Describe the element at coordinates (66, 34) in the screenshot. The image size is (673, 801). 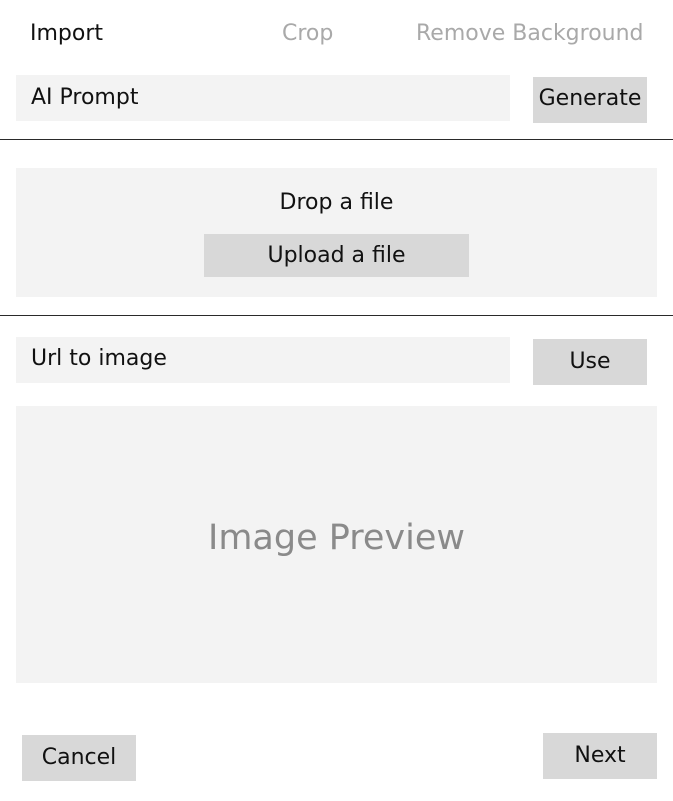
I see `tab-import: Import` at that location.